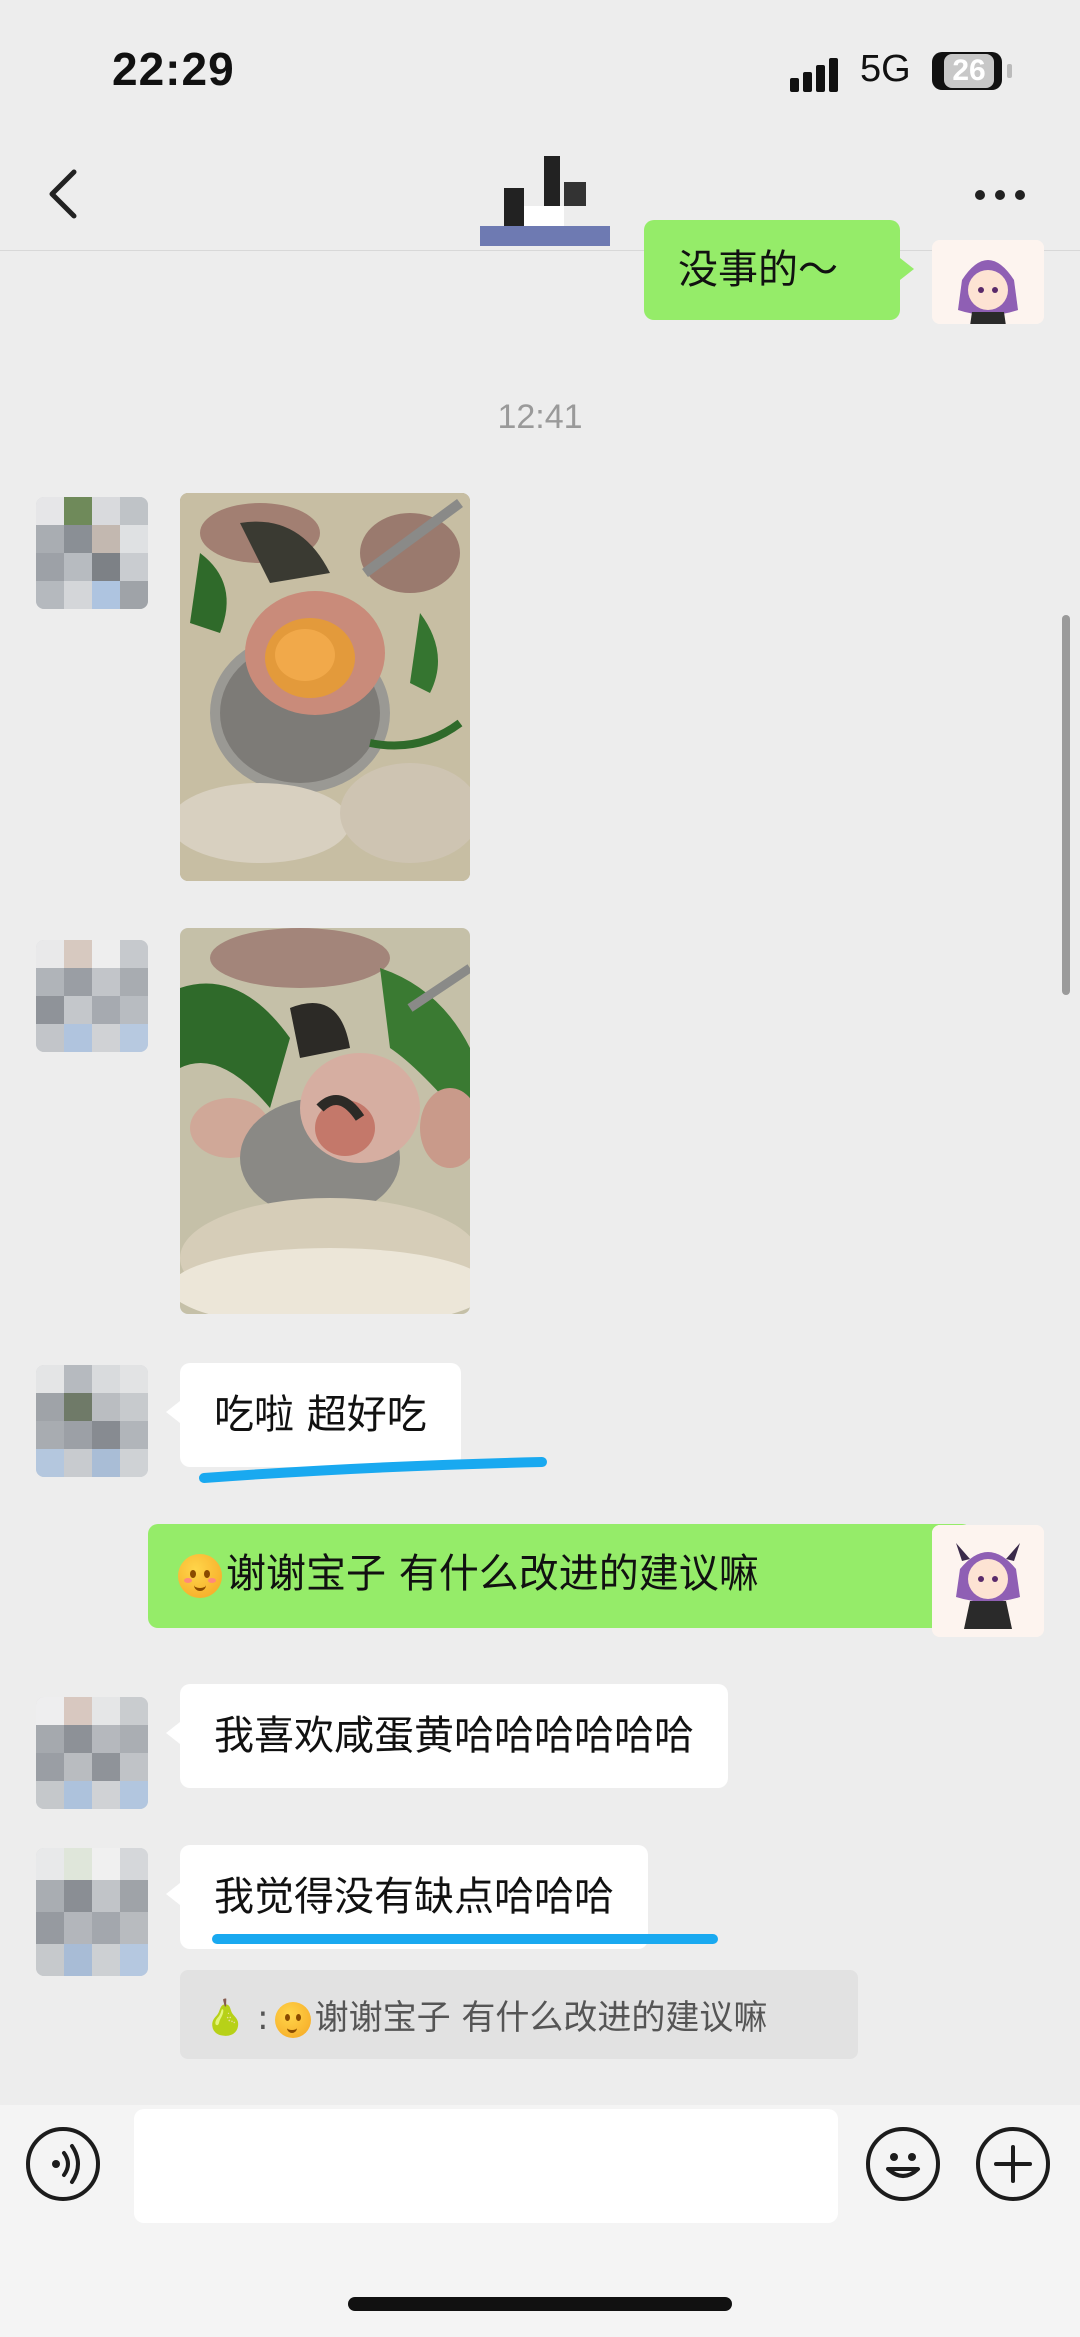  What do you see at coordinates (545, 197) in the screenshot?
I see `chat-title-blurred` at bounding box center [545, 197].